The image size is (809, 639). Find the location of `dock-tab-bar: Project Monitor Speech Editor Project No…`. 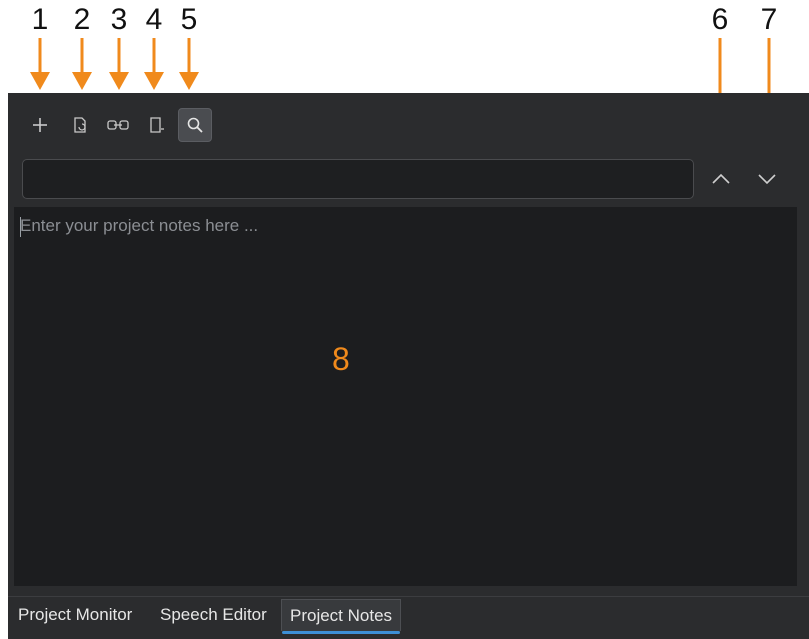

dock-tab-bar: Project Monitor Speech Editor Project No… is located at coordinates (408, 617).